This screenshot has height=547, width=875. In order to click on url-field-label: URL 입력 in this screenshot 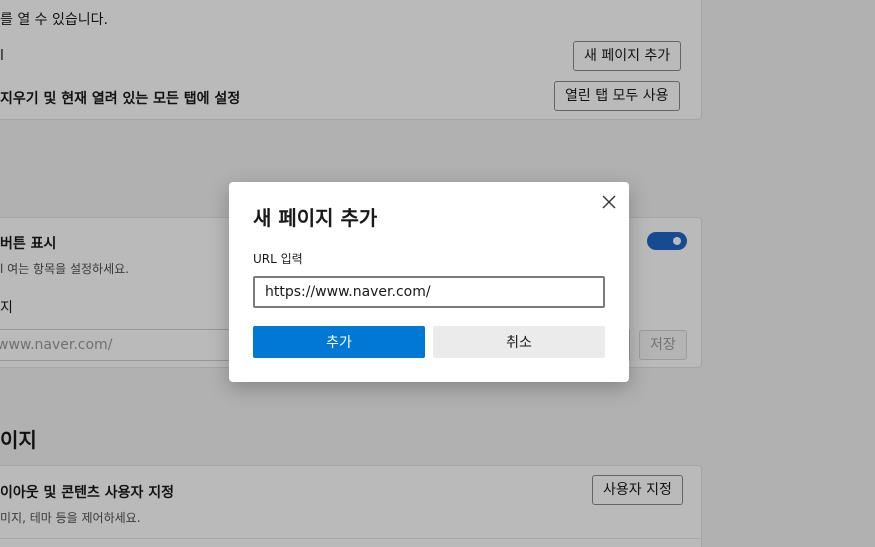, I will do `click(278, 259)`.